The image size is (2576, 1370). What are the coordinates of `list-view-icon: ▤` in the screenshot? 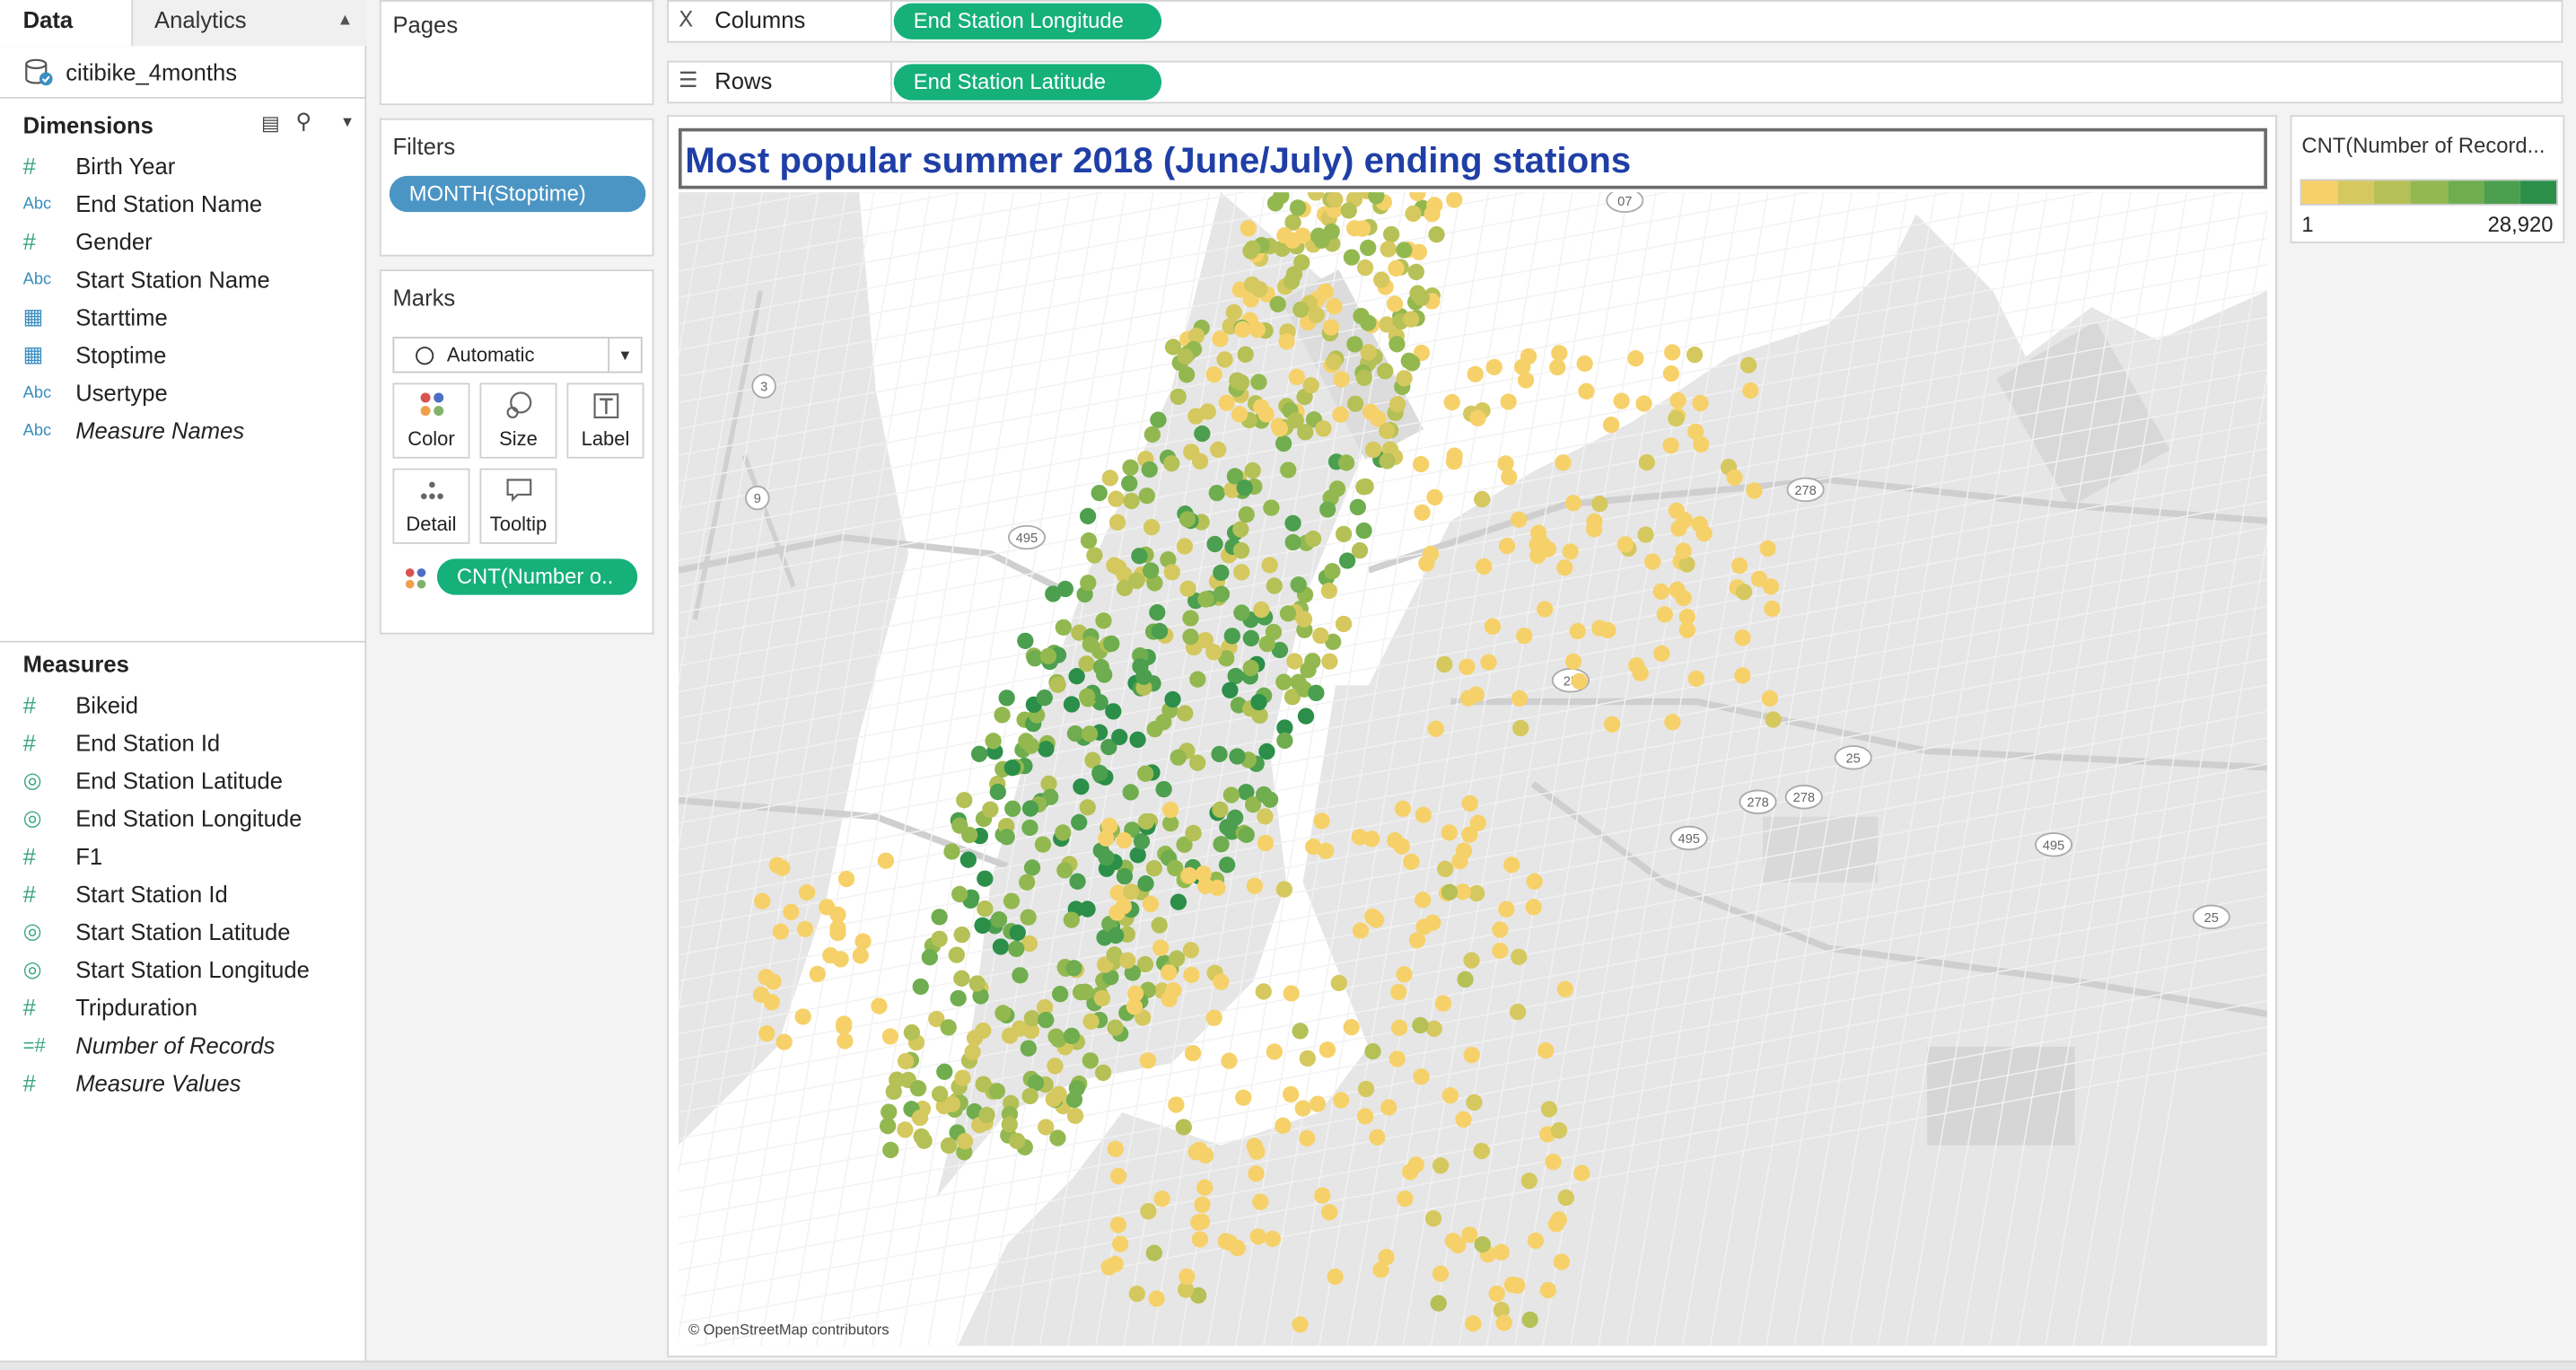 It's located at (270, 123).